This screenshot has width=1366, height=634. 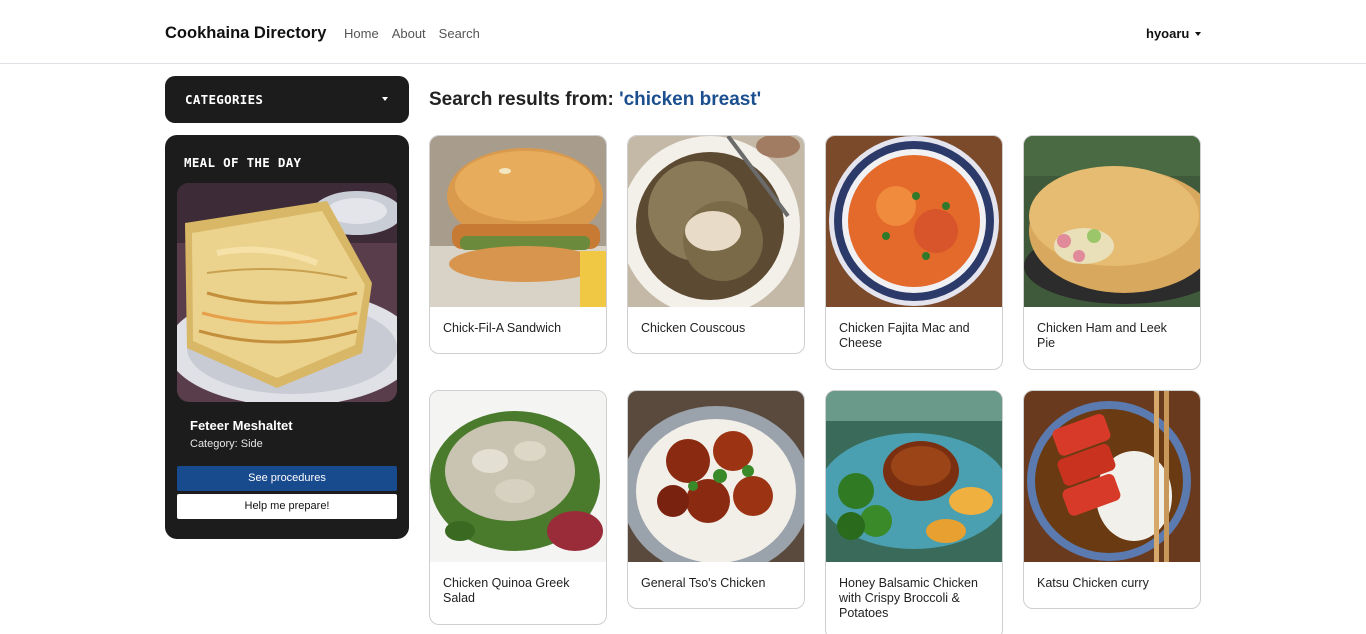 What do you see at coordinates (409, 33) in the screenshot?
I see `nav-link-about: About` at bounding box center [409, 33].